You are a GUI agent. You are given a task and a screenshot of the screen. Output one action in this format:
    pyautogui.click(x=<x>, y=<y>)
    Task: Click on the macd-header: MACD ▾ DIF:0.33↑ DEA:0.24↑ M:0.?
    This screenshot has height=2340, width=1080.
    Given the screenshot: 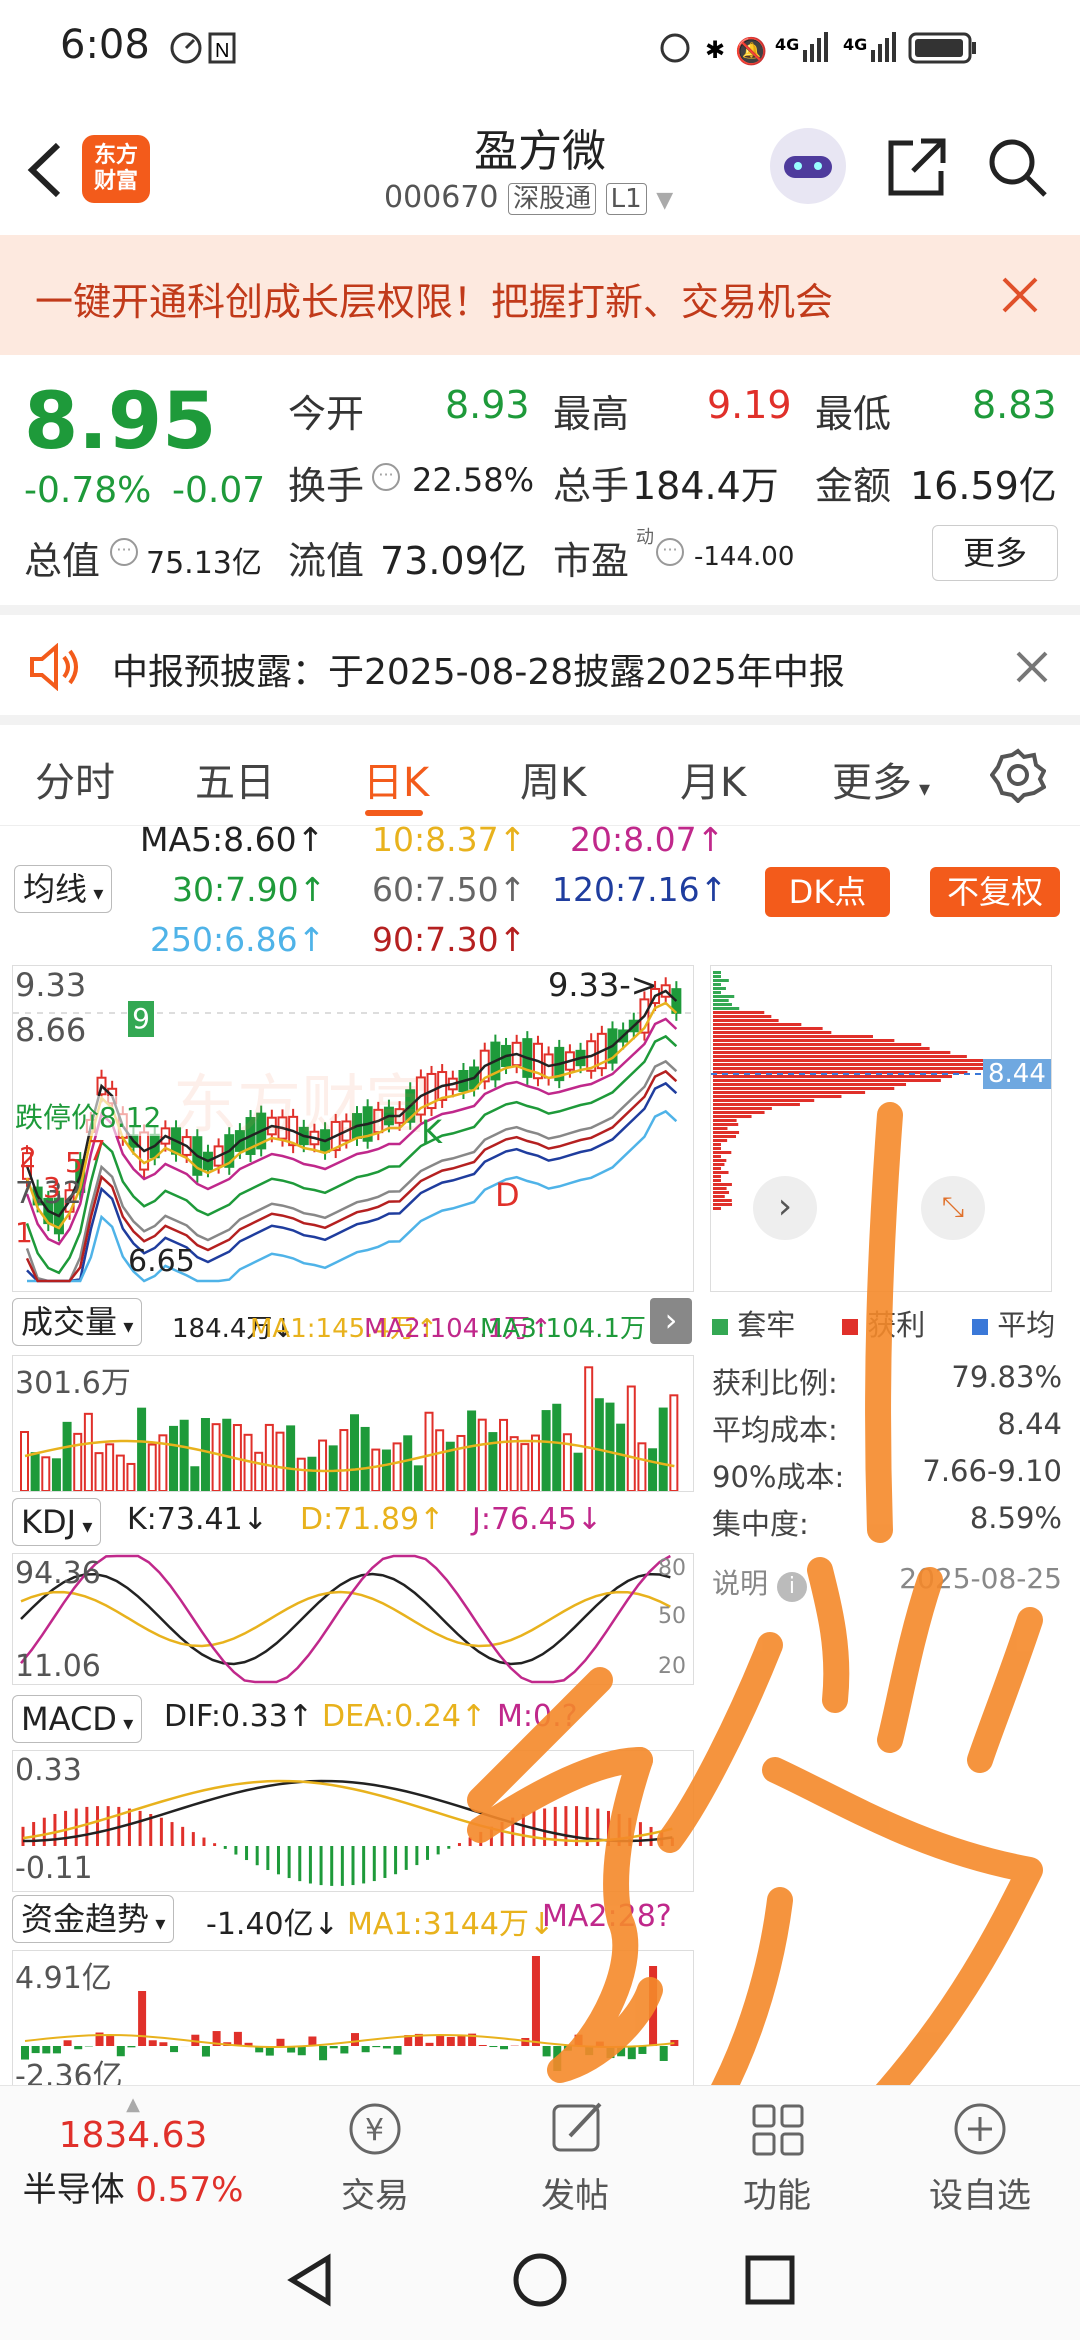 What is the action you would take?
    pyautogui.click(x=352, y=1718)
    